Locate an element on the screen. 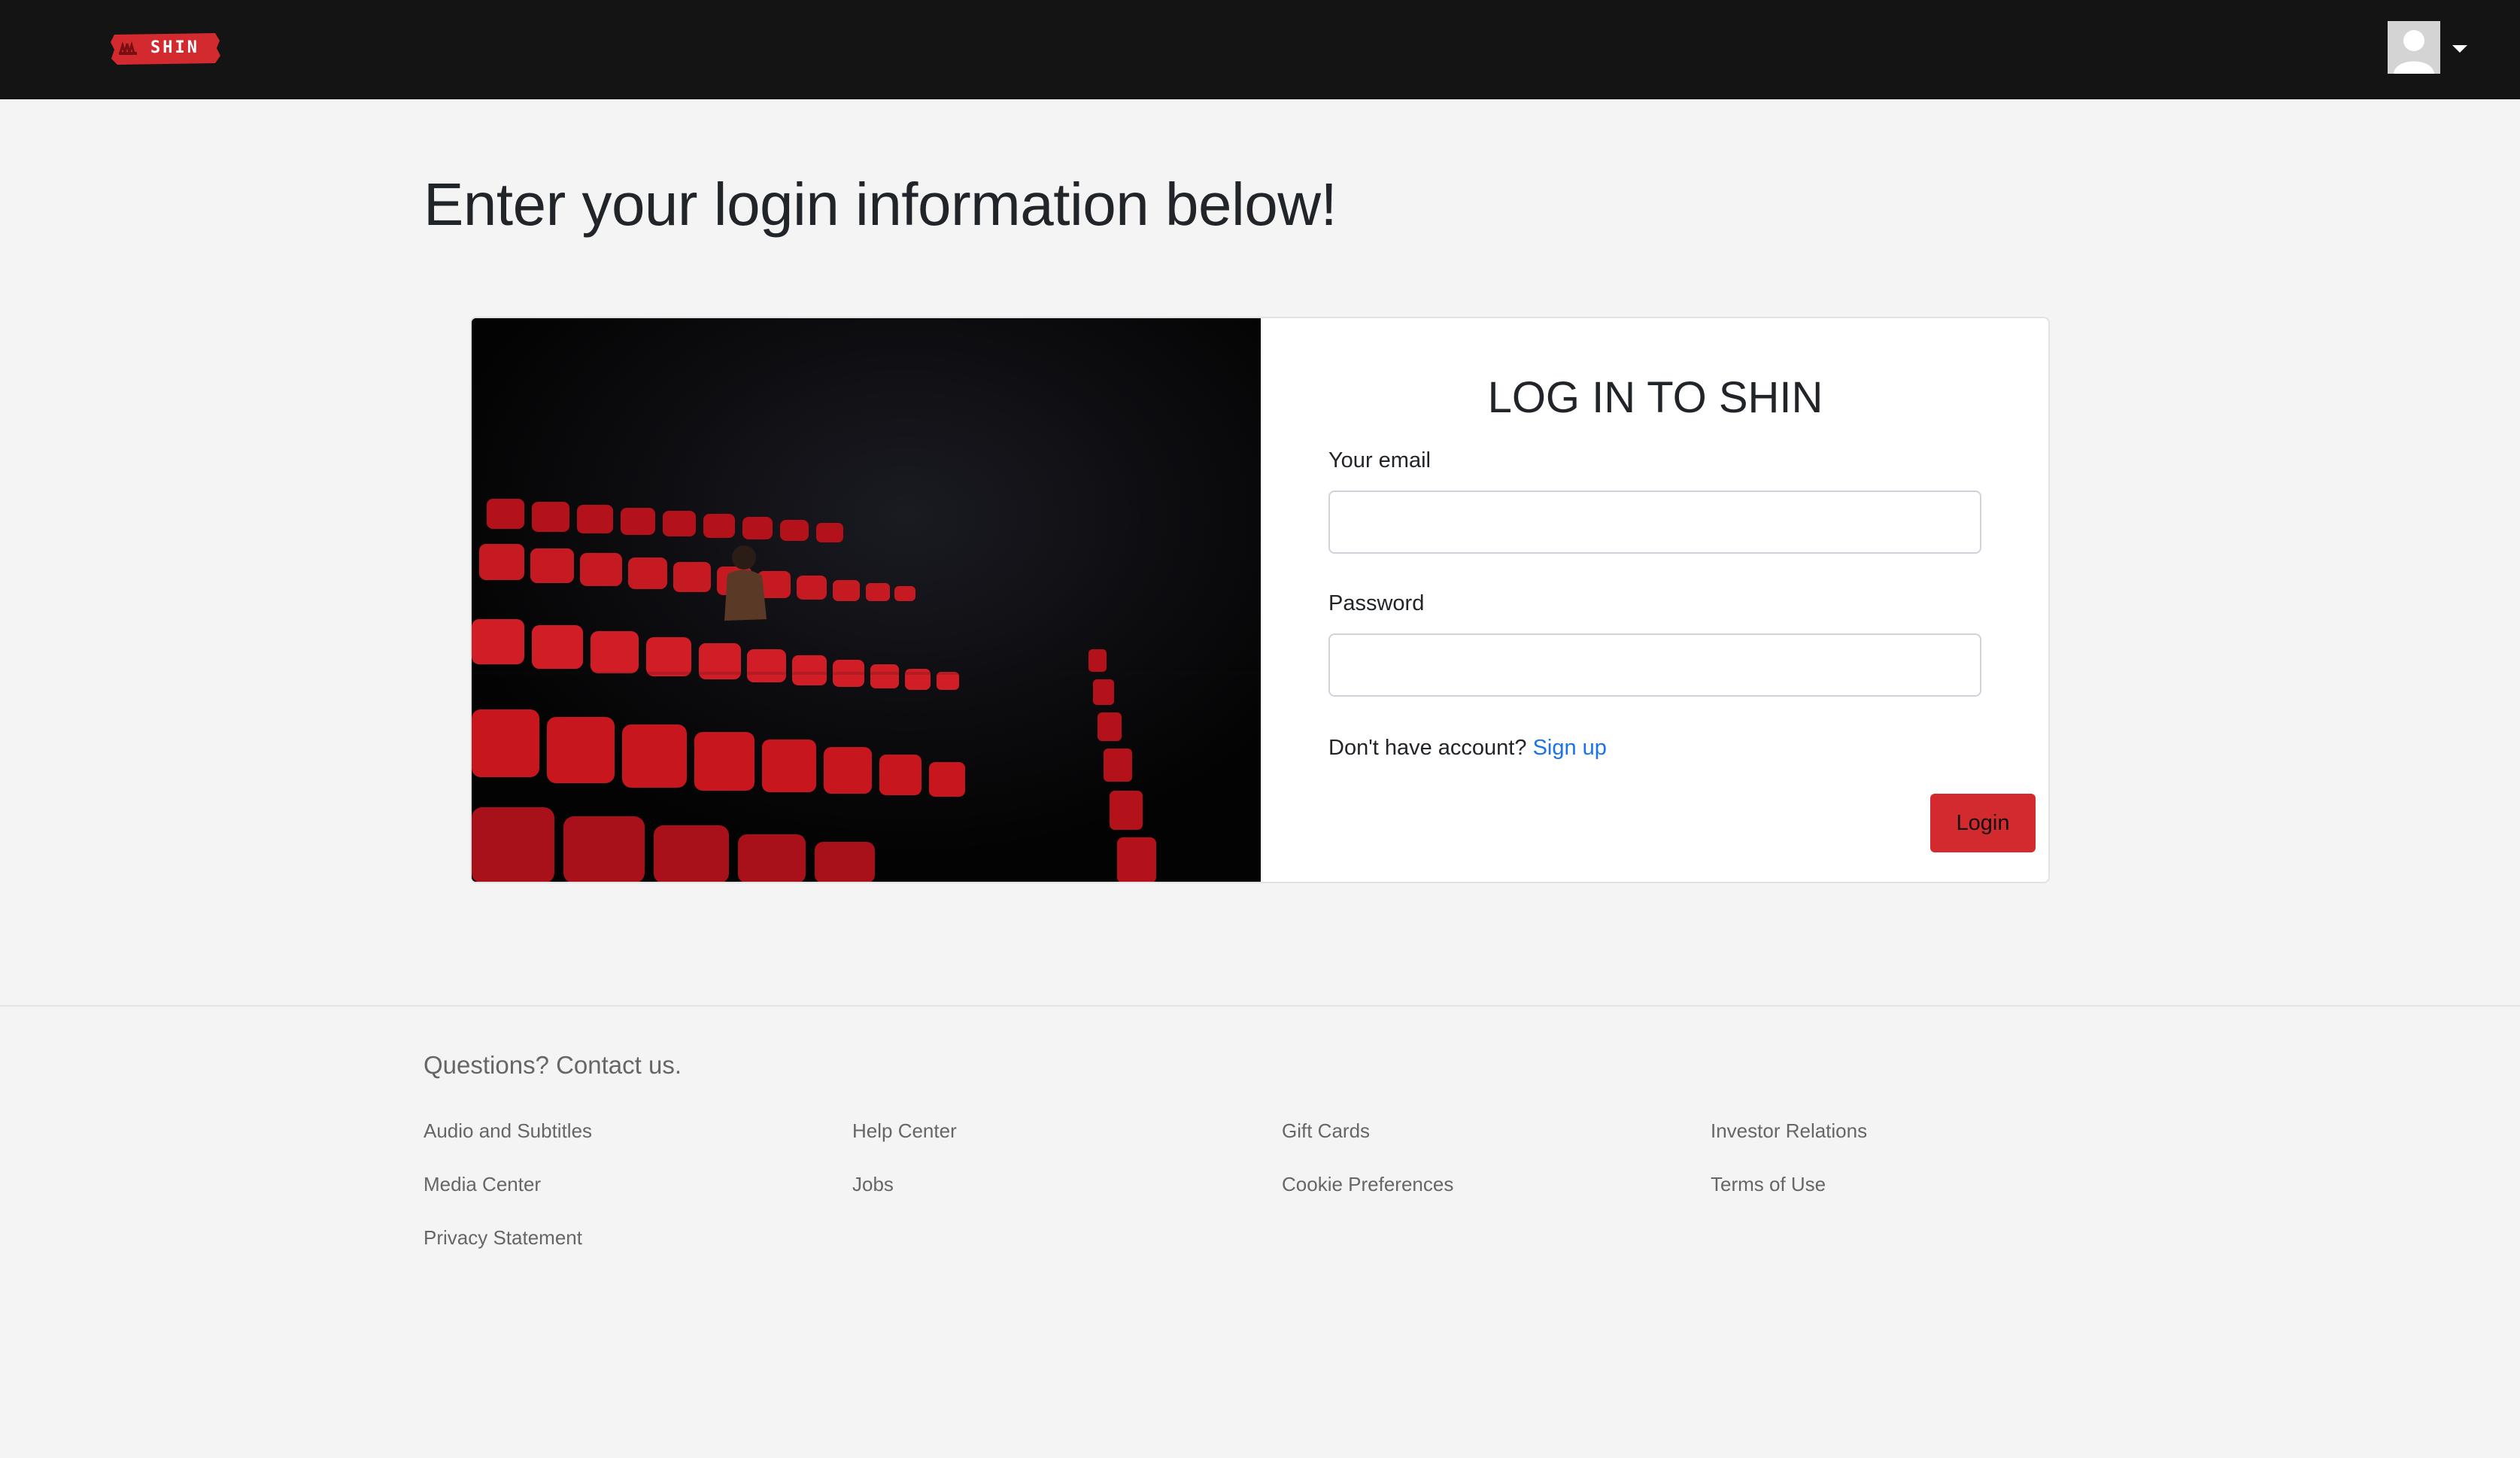  signup-prompt-line: Don't have account? Sign up is located at coordinates (1467, 748).